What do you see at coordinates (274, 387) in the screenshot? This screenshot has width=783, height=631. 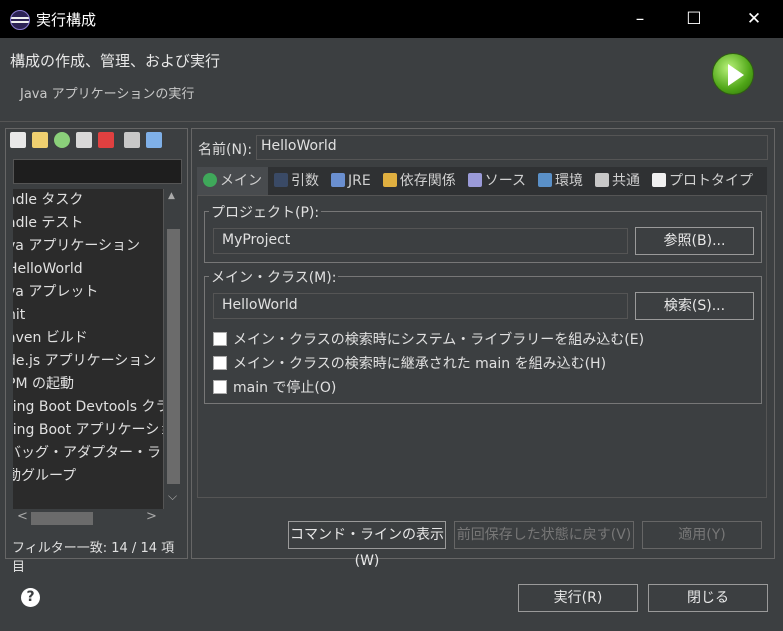 I see `stop-in-main-checkbox: main で停止(O)` at bounding box center [274, 387].